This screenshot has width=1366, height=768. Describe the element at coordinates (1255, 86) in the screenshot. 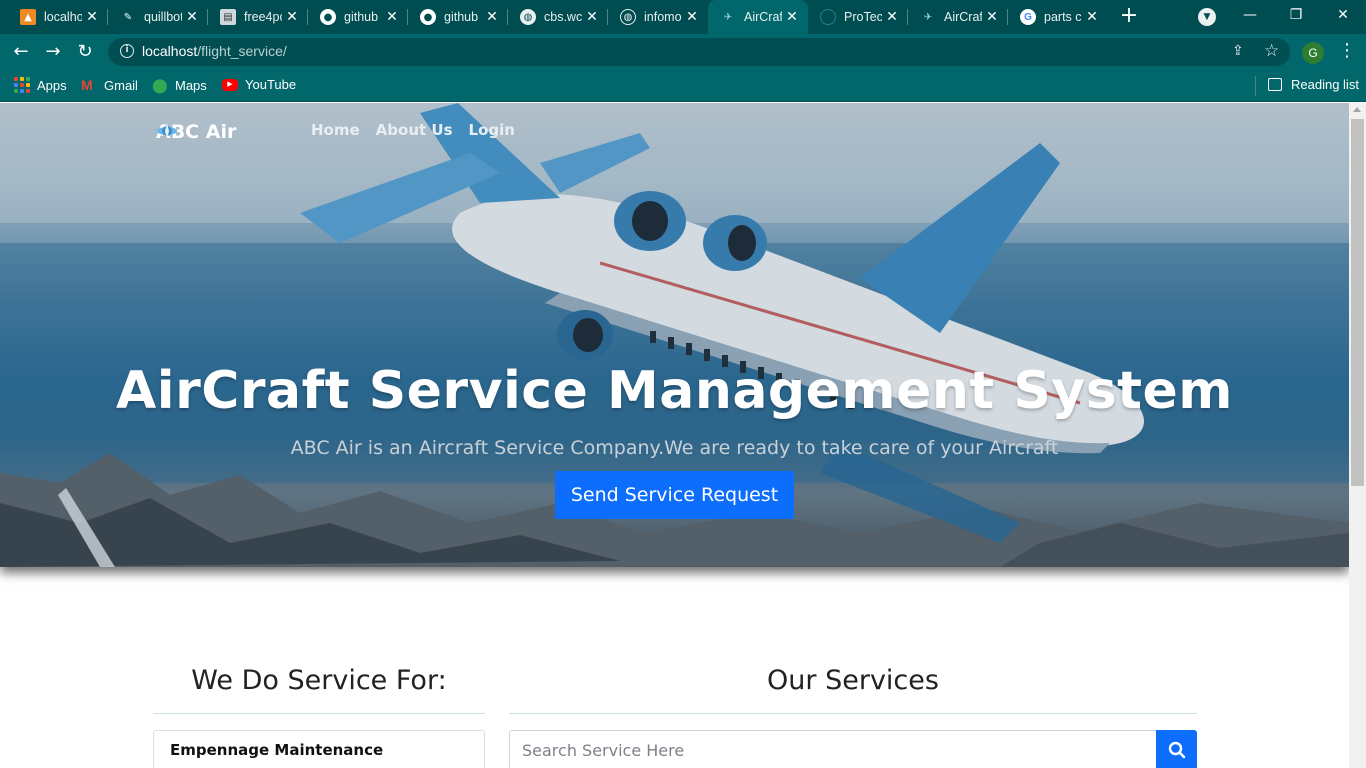

I see `bookmarks-divider` at that location.